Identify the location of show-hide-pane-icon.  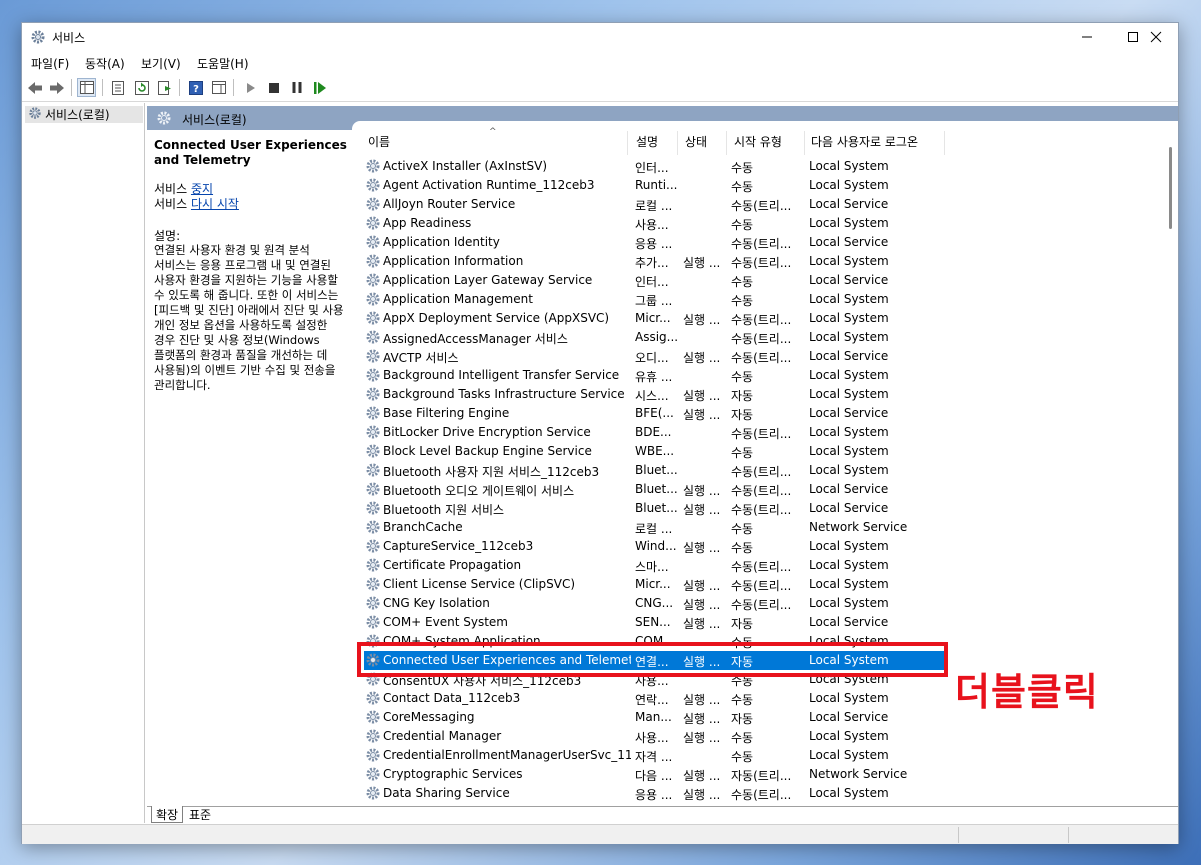
(218, 87).